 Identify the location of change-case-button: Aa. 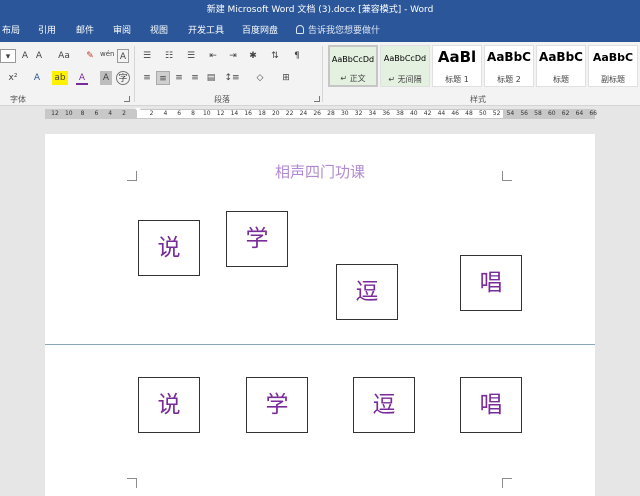
(64, 56).